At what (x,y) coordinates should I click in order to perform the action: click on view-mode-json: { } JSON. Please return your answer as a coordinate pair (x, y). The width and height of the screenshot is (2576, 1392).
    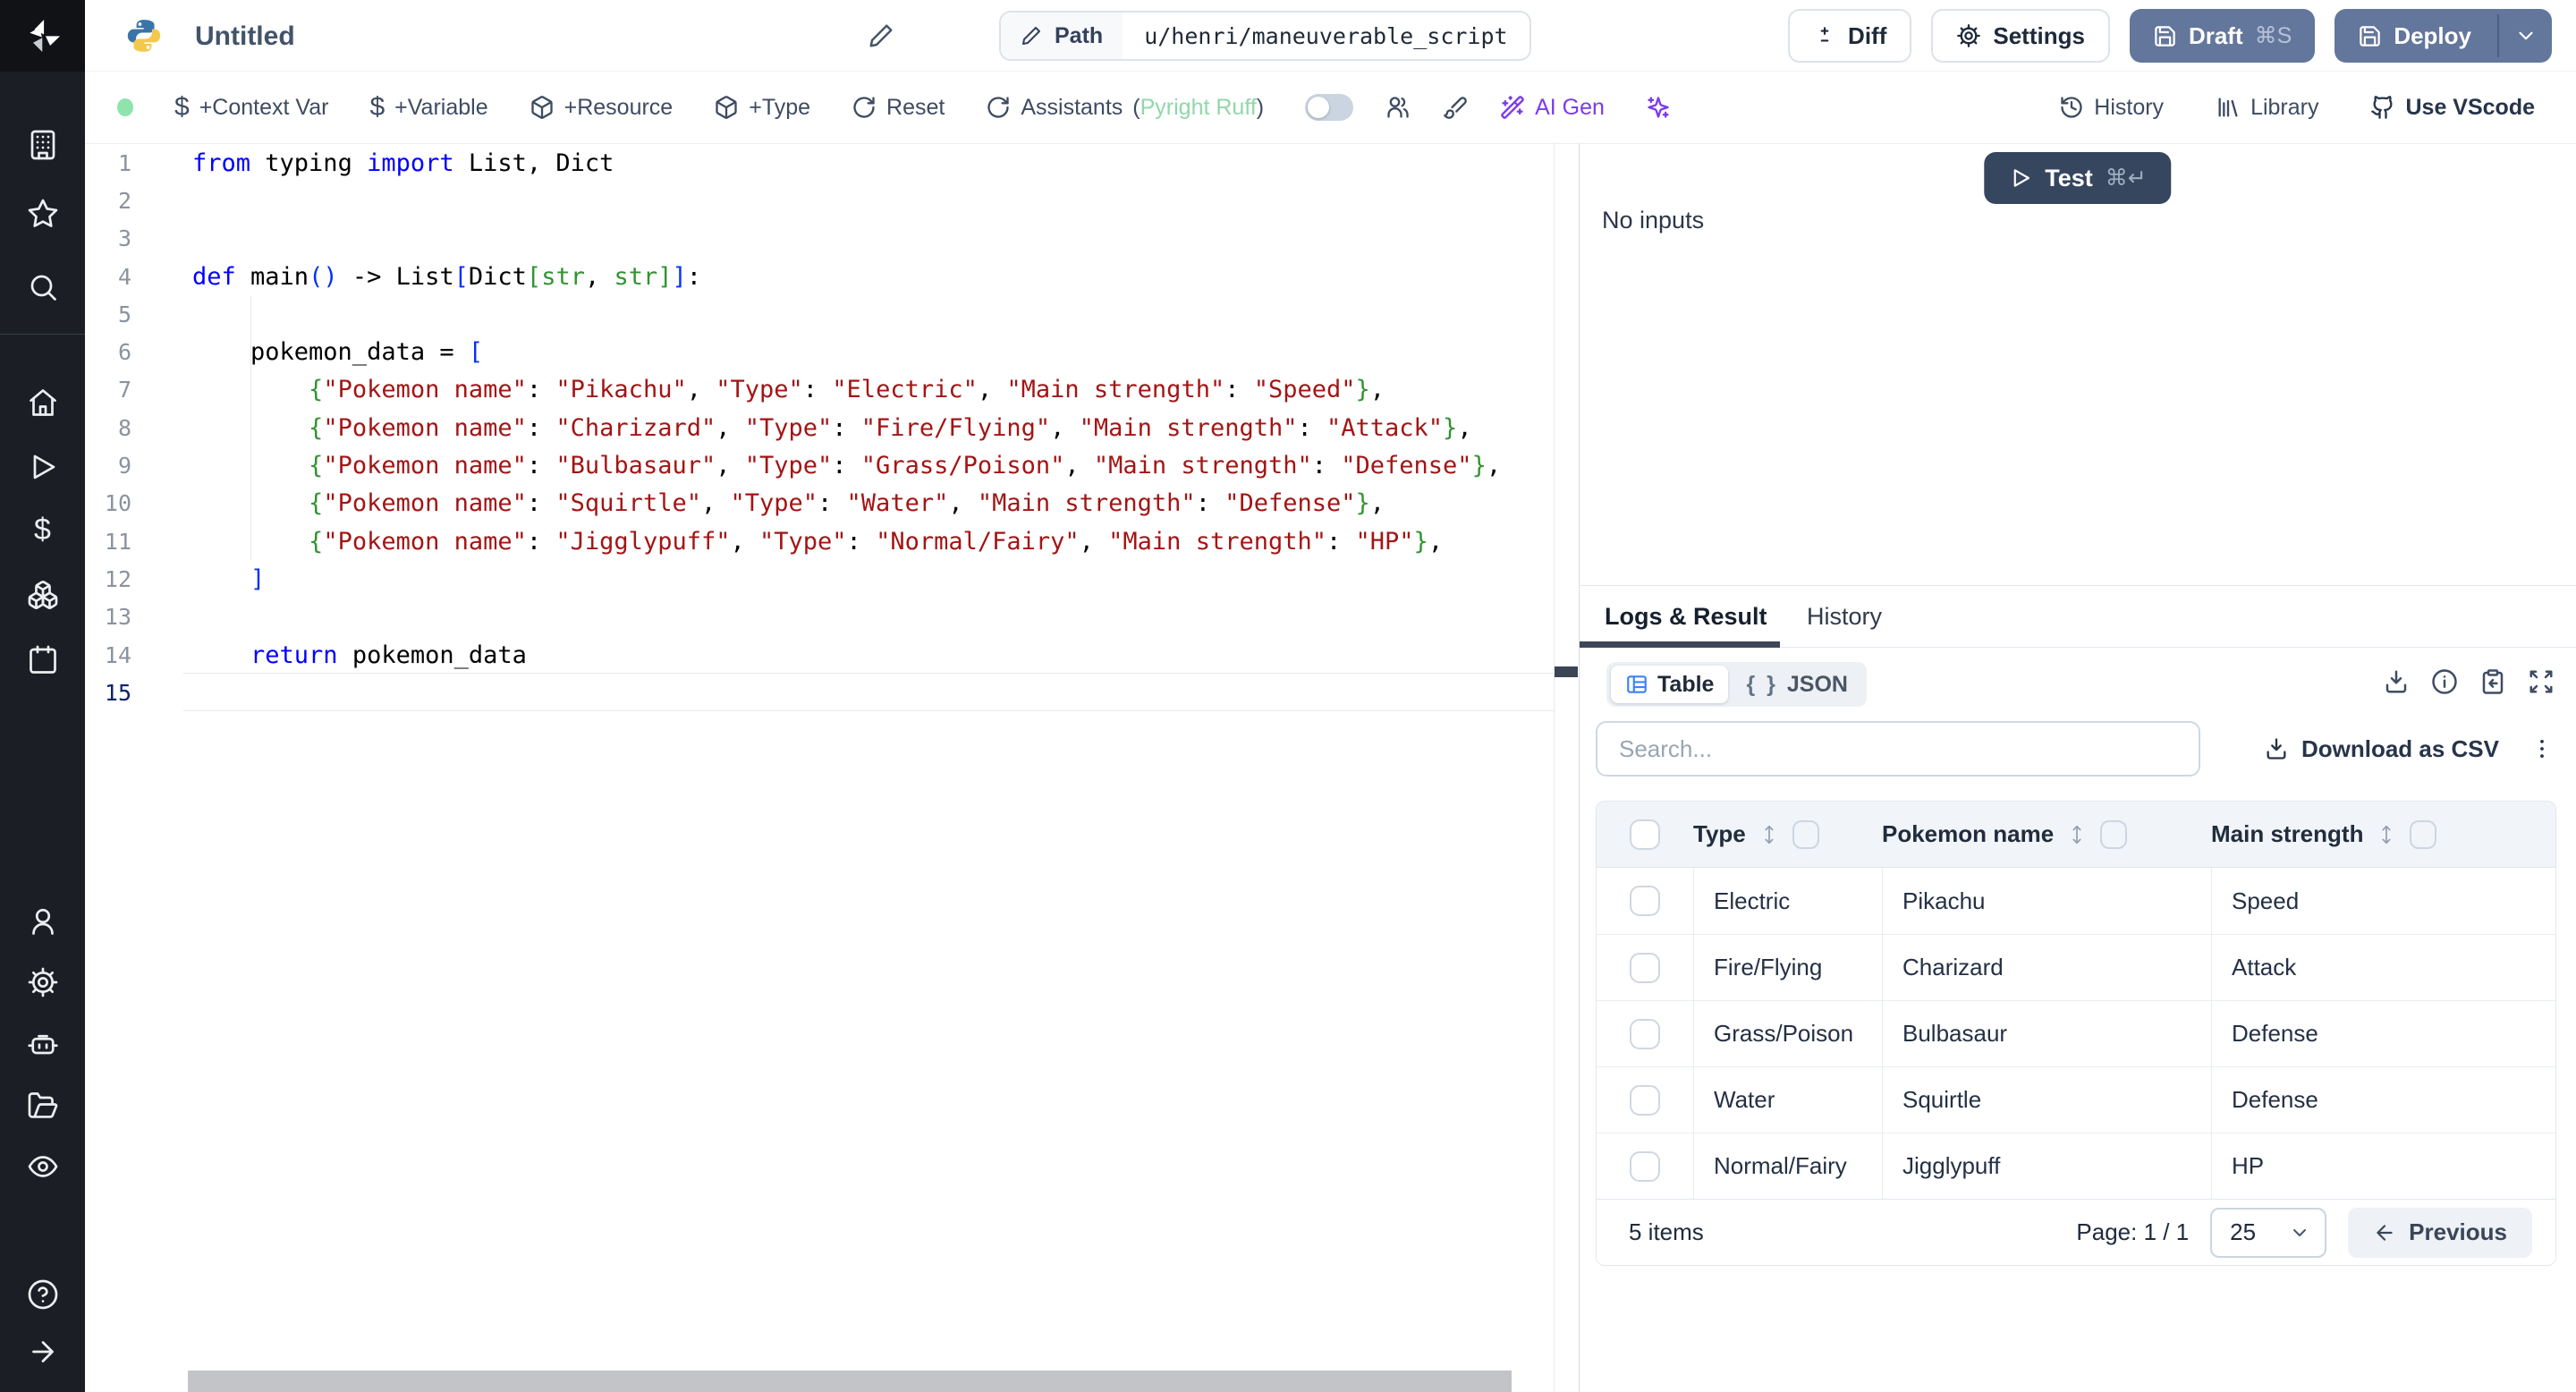
    Looking at the image, I should click on (1797, 684).